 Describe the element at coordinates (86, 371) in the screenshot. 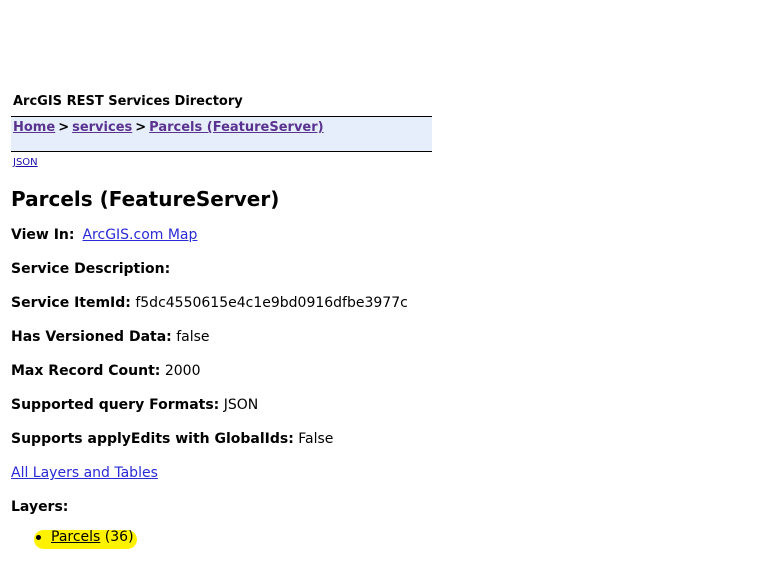

I see `max-record-count-label: Max Record Count:` at that location.